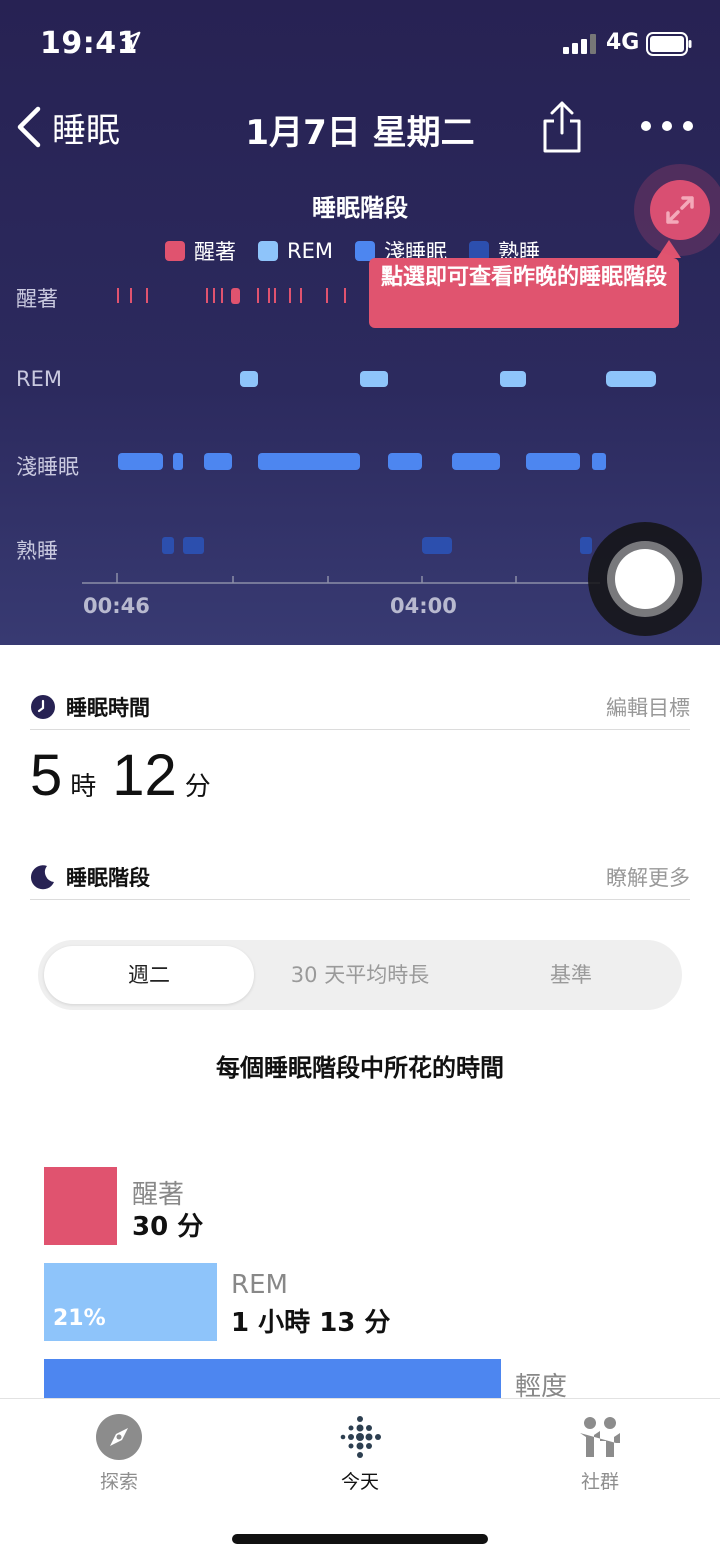  I want to click on stage-bar-rem: 21%, so click(130, 1302).